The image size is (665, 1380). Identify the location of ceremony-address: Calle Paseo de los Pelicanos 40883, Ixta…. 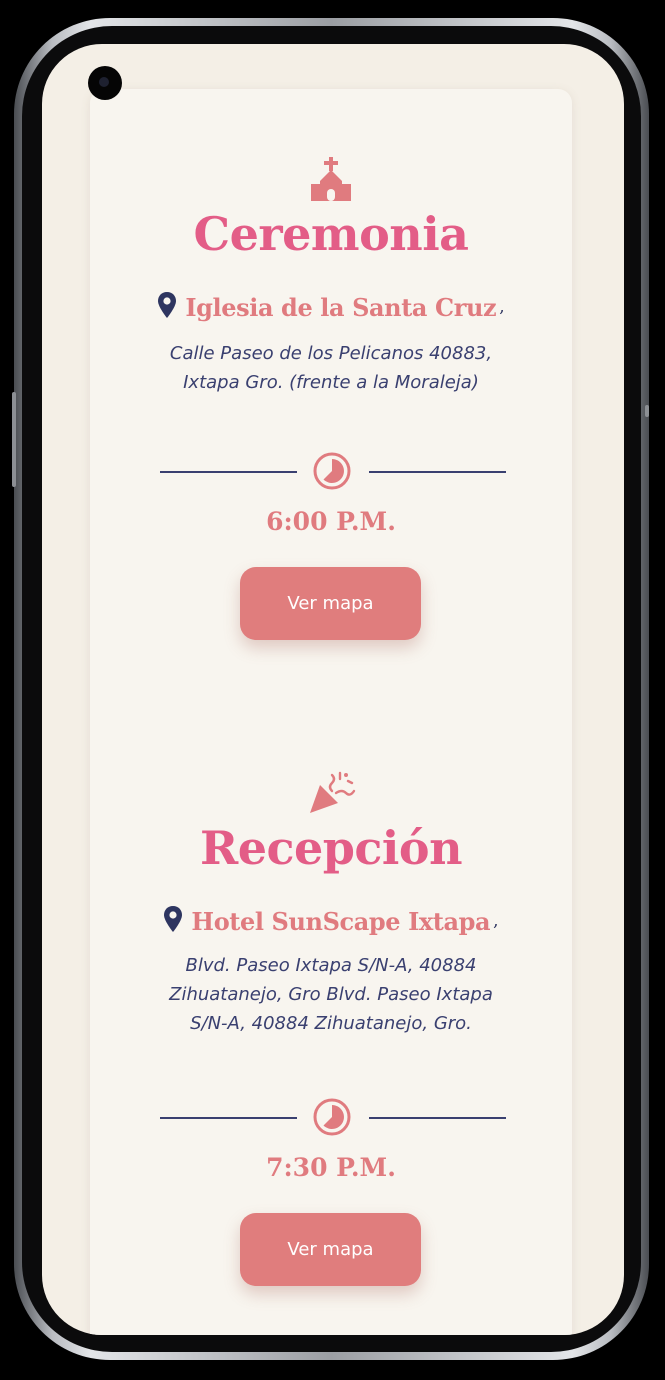
(331, 368).